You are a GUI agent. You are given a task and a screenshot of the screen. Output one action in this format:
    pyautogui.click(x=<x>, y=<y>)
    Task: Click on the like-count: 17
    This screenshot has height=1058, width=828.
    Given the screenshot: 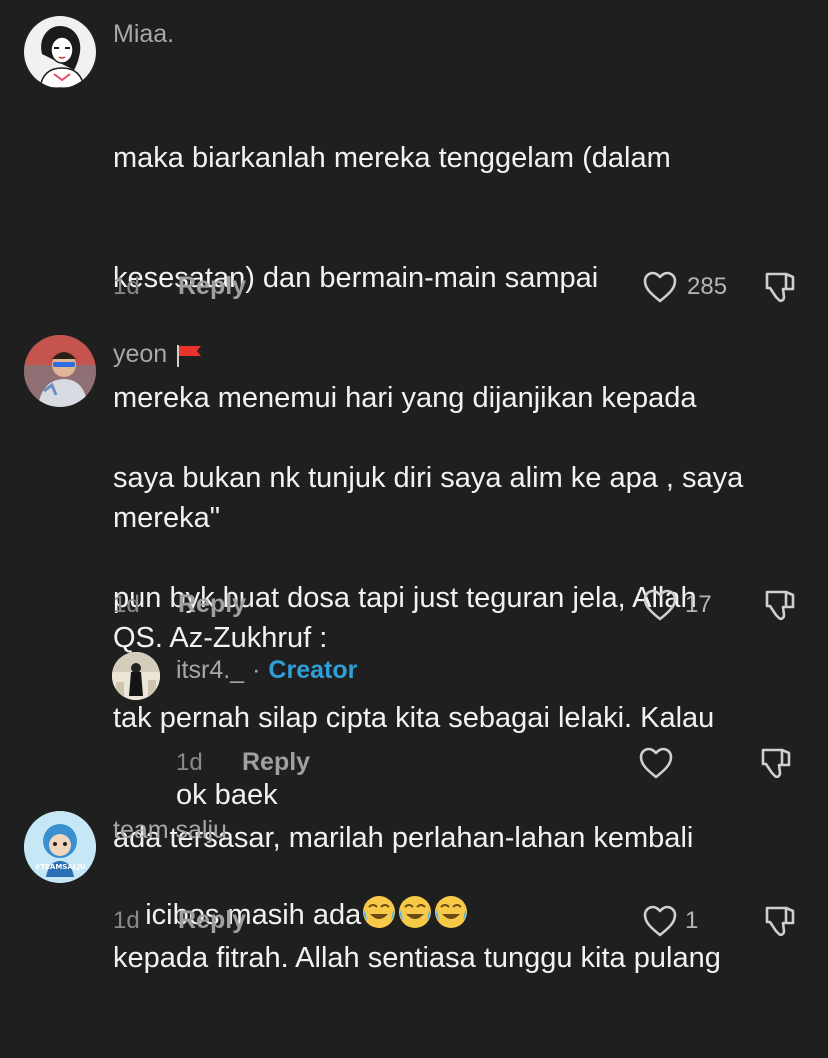 What is the action you would take?
    pyautogui.click(x=698, y=604)
    